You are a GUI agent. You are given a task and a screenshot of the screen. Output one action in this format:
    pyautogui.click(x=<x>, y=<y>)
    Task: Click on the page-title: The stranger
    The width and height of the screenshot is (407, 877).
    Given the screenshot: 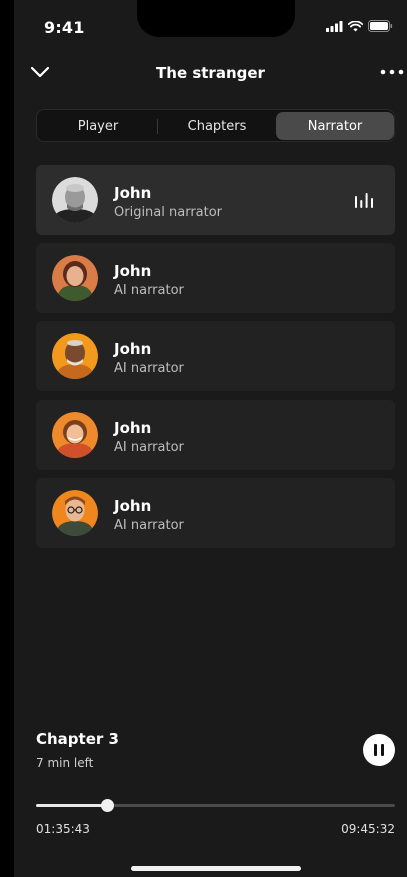 What is the action you would take?
    pyautogui.click(x=210, y=73)
    